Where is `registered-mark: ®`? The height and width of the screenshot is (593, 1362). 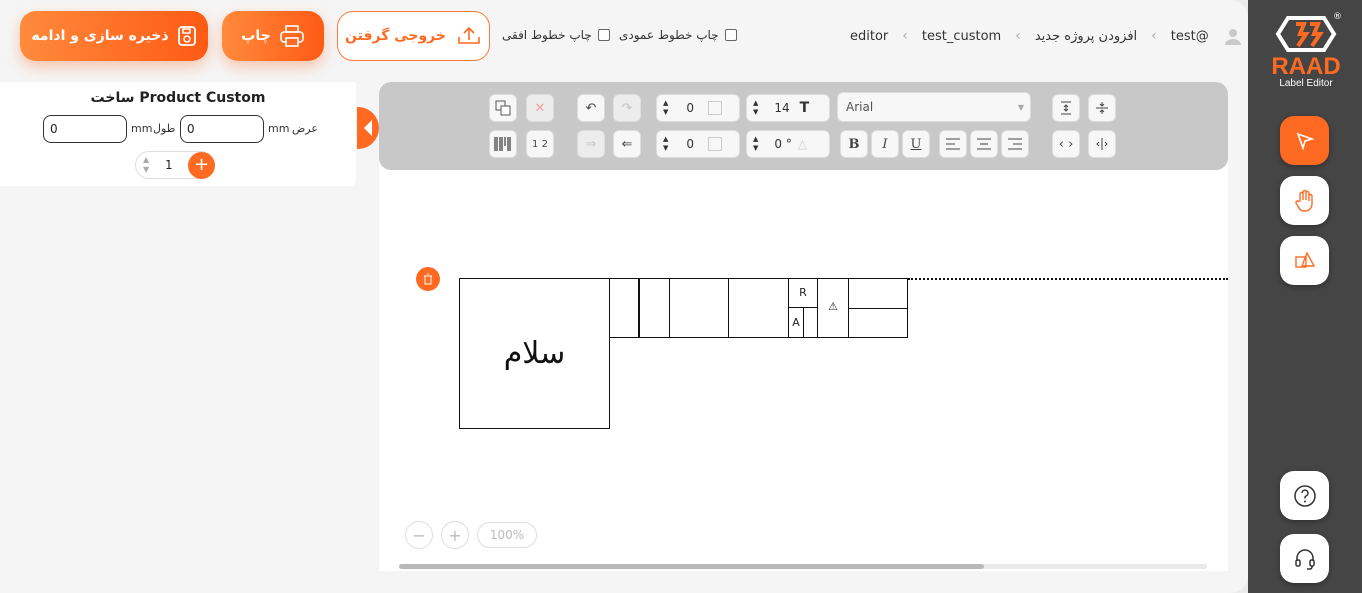
registered-mark: ® is located at coordinates (1337, 17).